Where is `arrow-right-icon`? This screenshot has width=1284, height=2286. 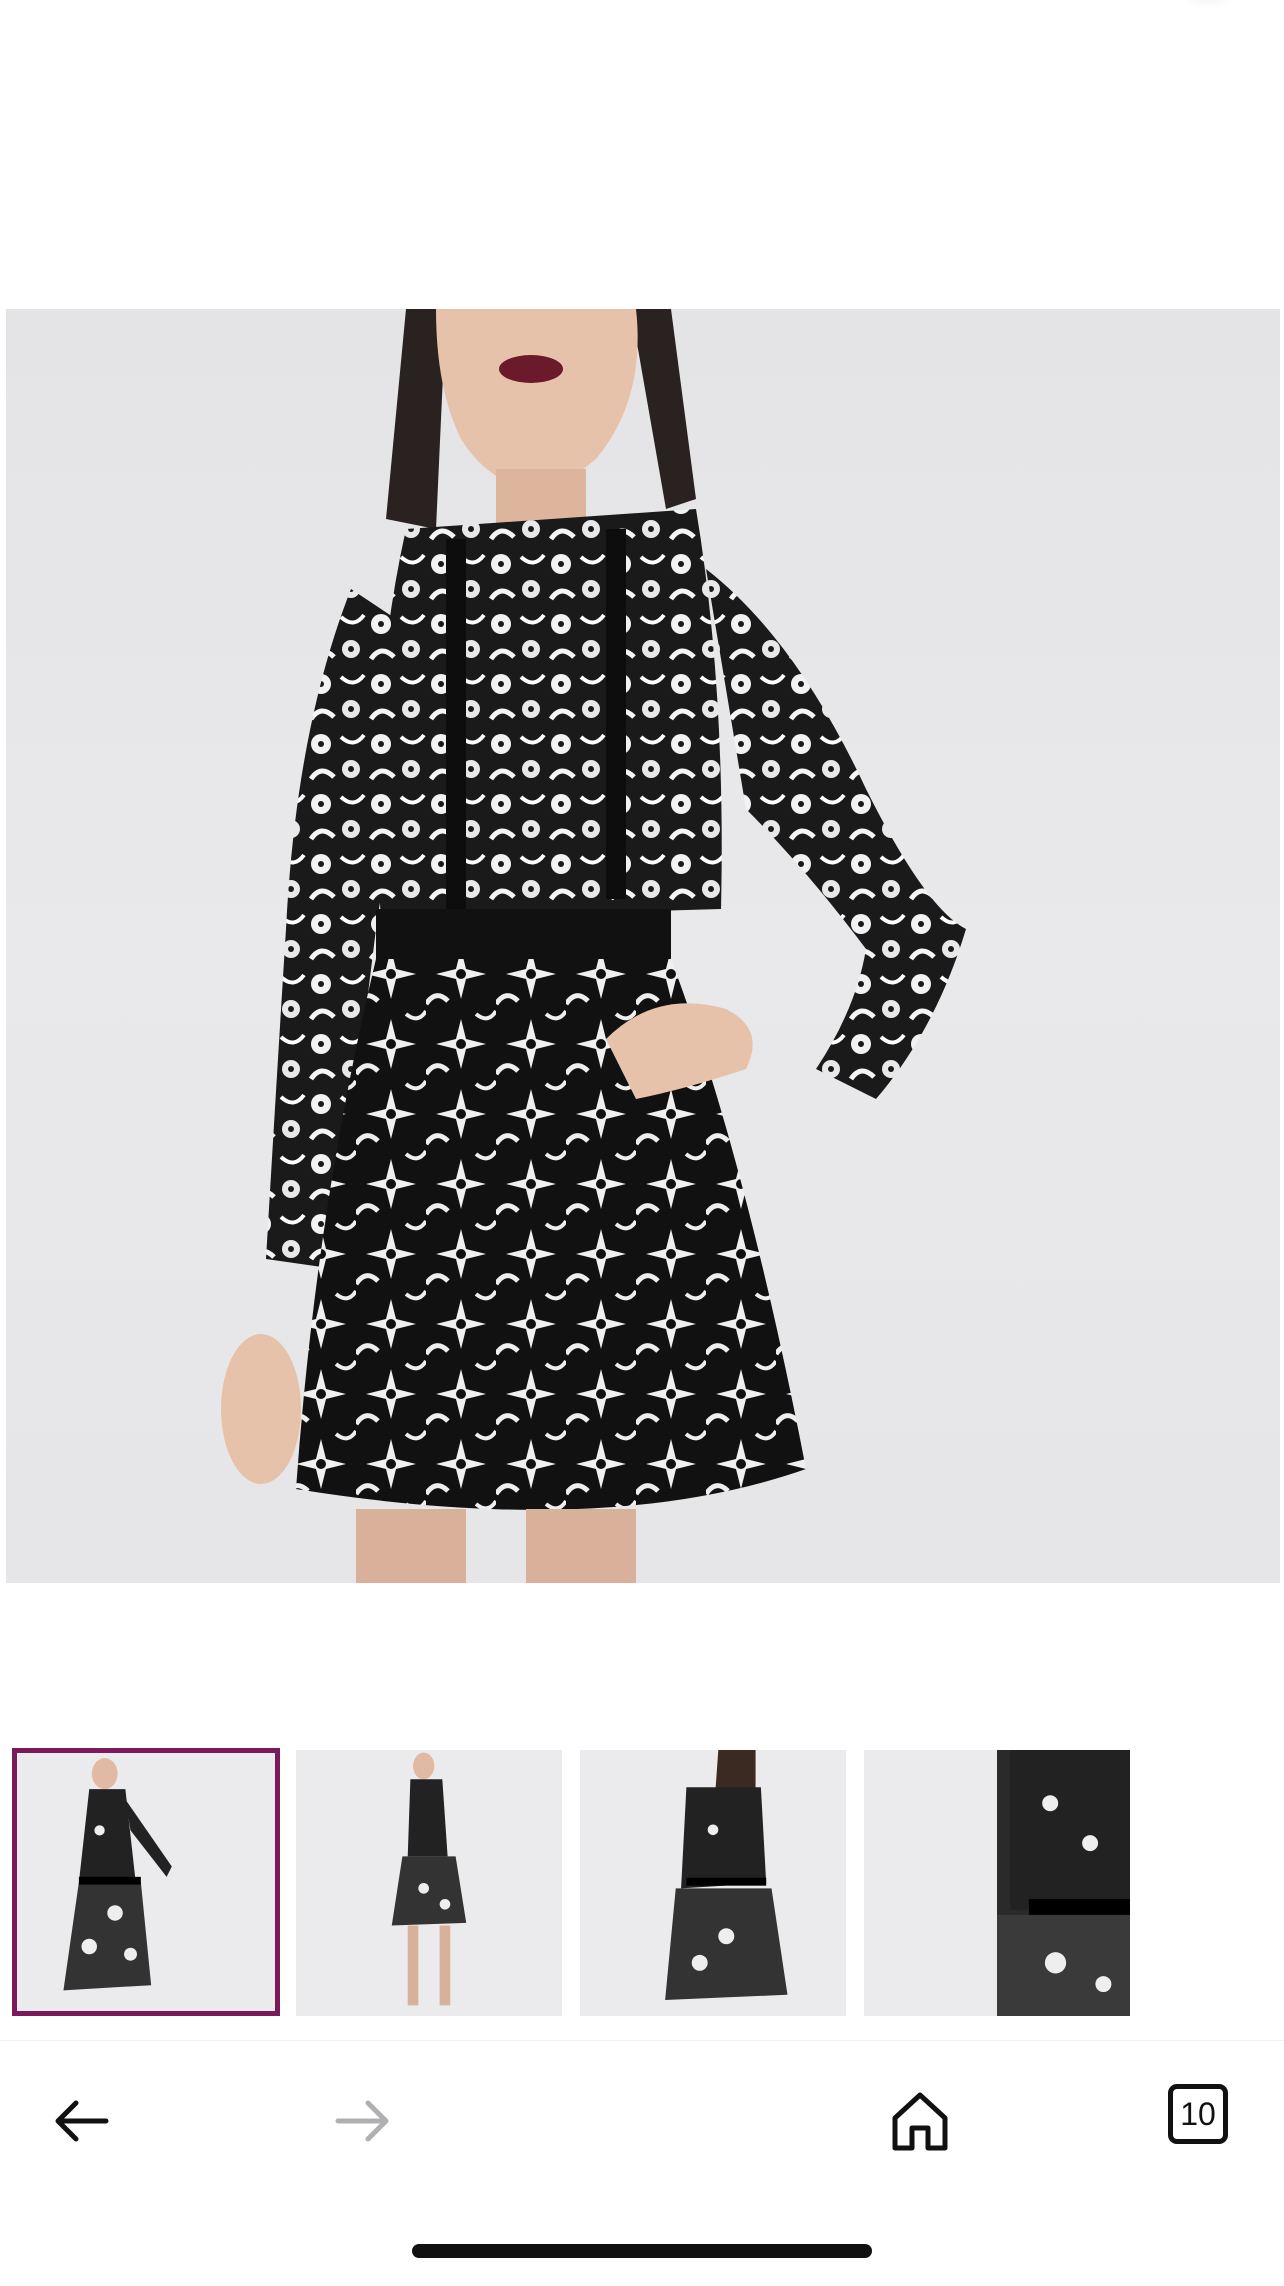
arrow-right-icon is located at coordinates (362, 2121).